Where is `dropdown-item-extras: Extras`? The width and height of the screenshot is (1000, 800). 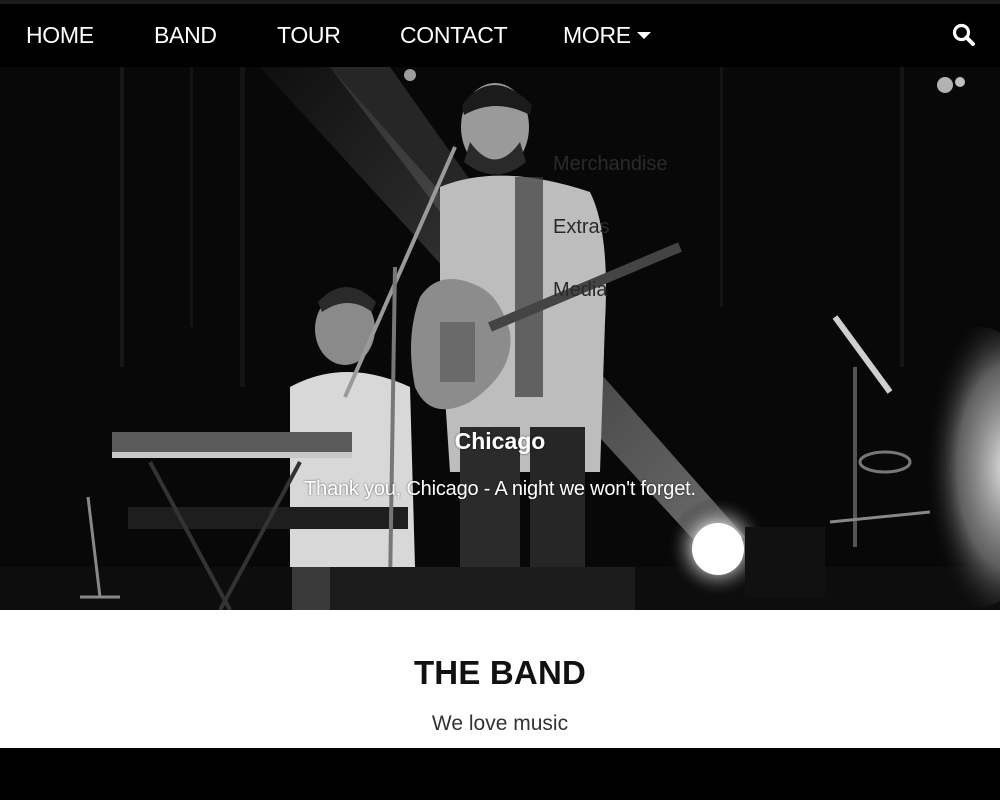
dropdown-item-extras: Extras is located at coordinates (653, 241).